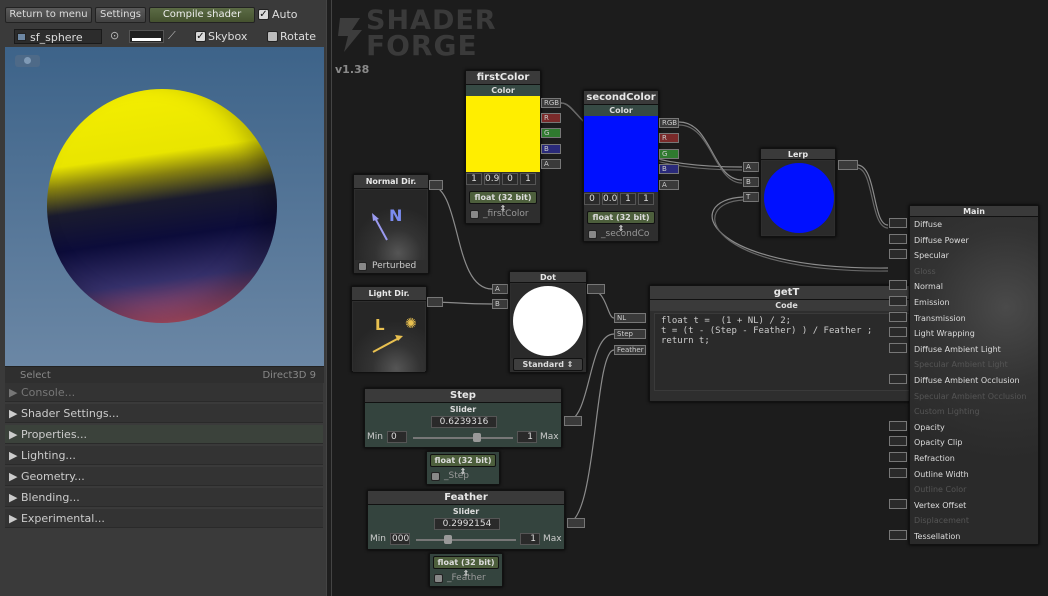 The image size is (1048, 596). Describe the element at coordinates (630, 350) in the screenshot. I see `gett-input-feather: Feather` at that location.